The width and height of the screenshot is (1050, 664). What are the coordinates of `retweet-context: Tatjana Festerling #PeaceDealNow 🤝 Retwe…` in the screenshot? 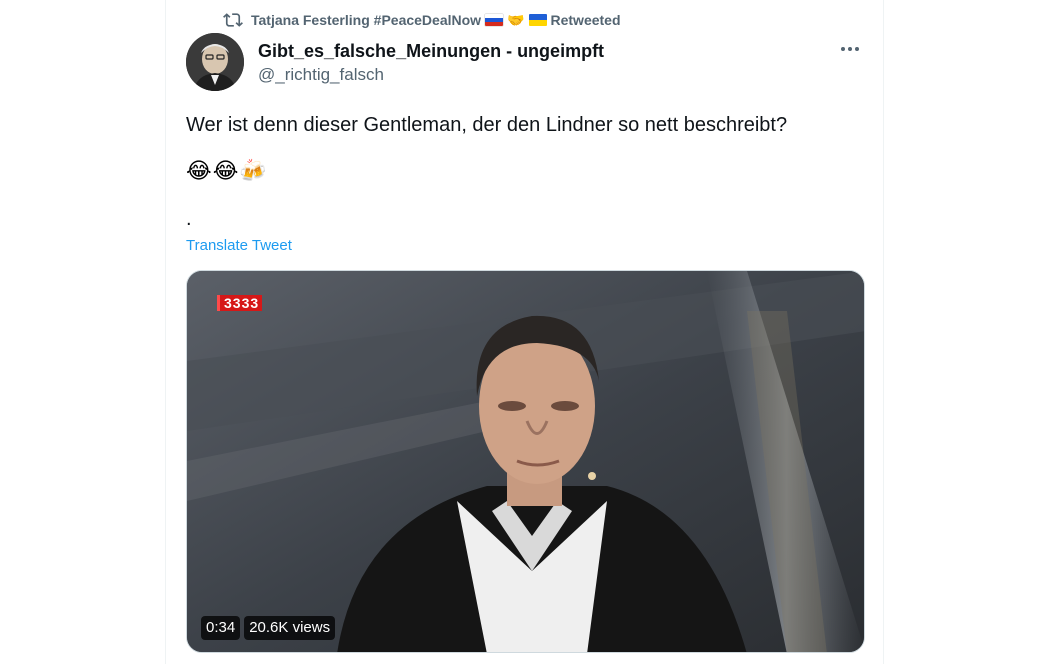 It's located at (422, 20).